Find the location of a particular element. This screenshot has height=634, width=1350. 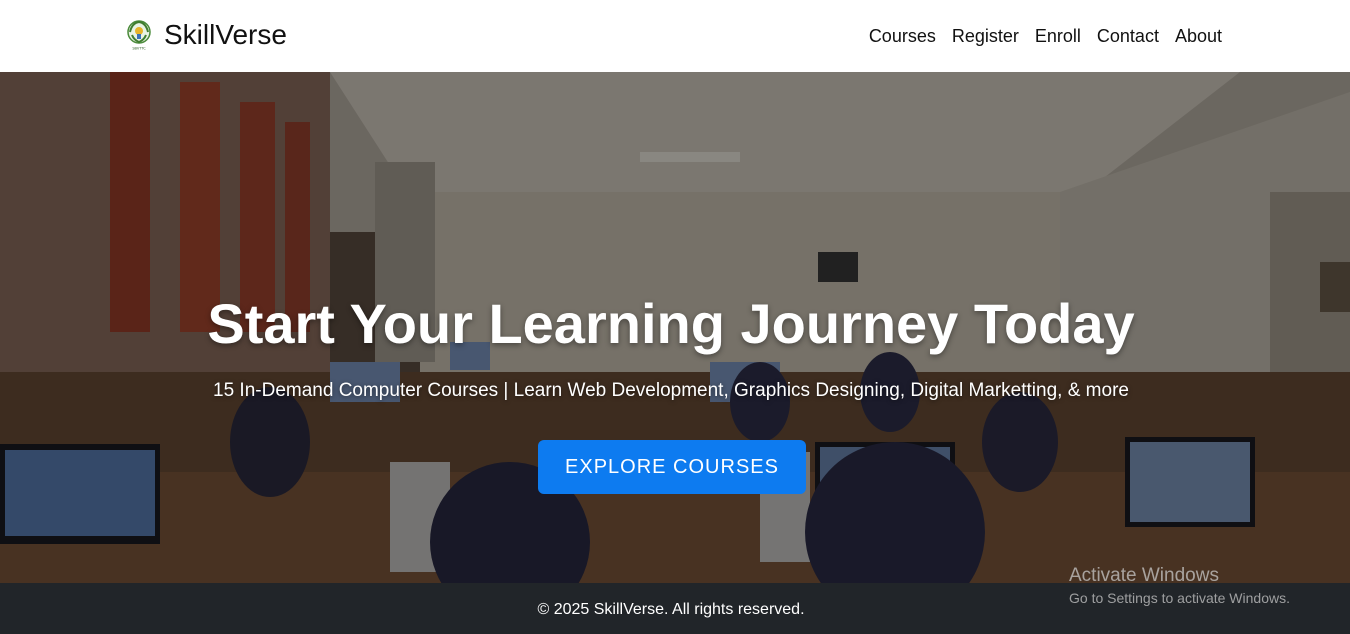

brand-name: SkillVerse is located at coordinates (225, 35).